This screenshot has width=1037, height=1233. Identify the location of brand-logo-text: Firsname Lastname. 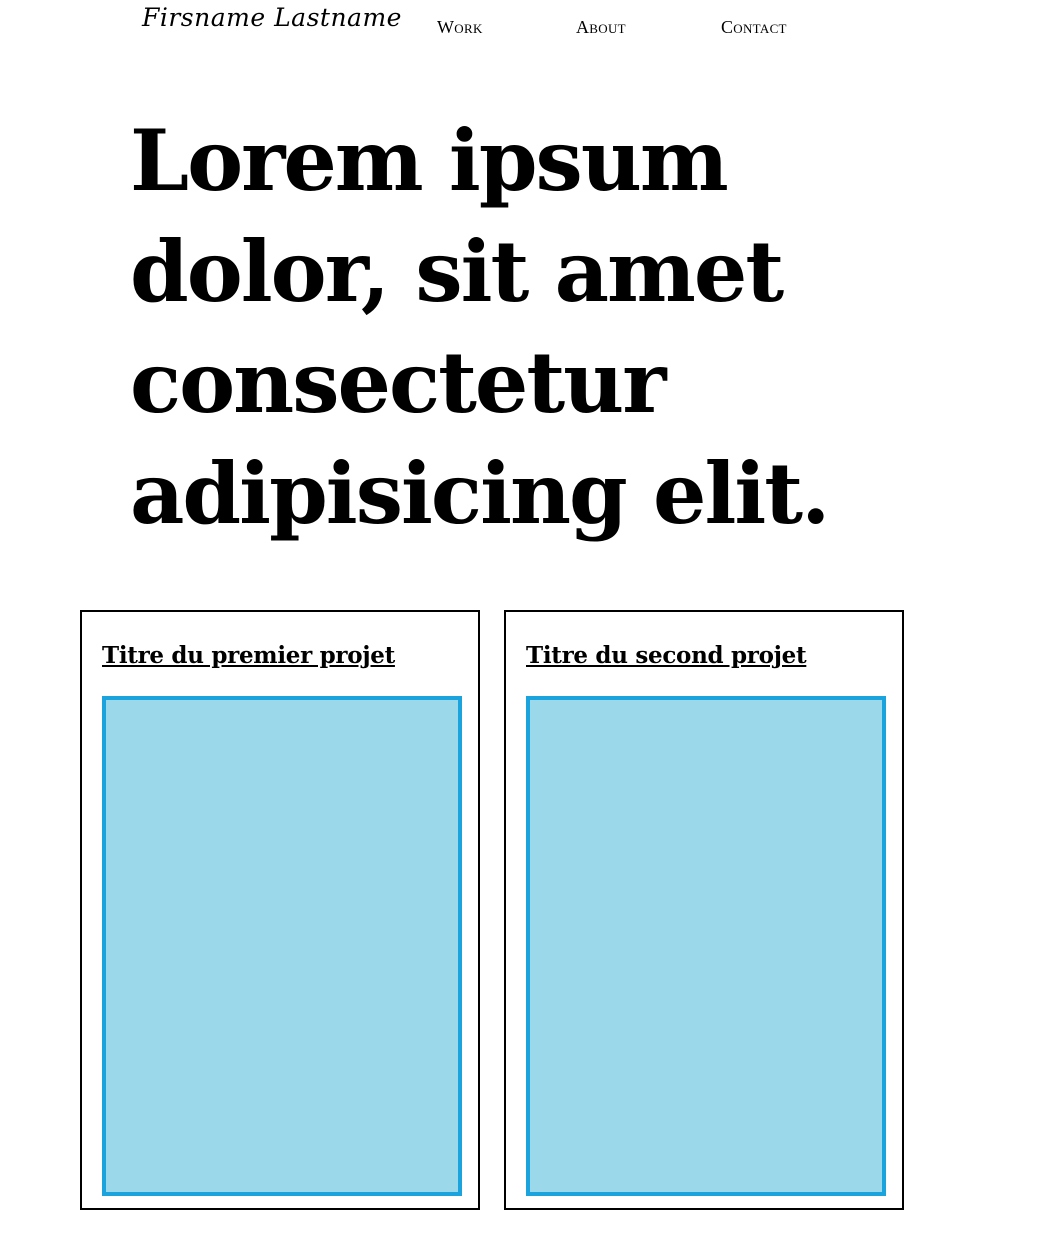
(272, 18).